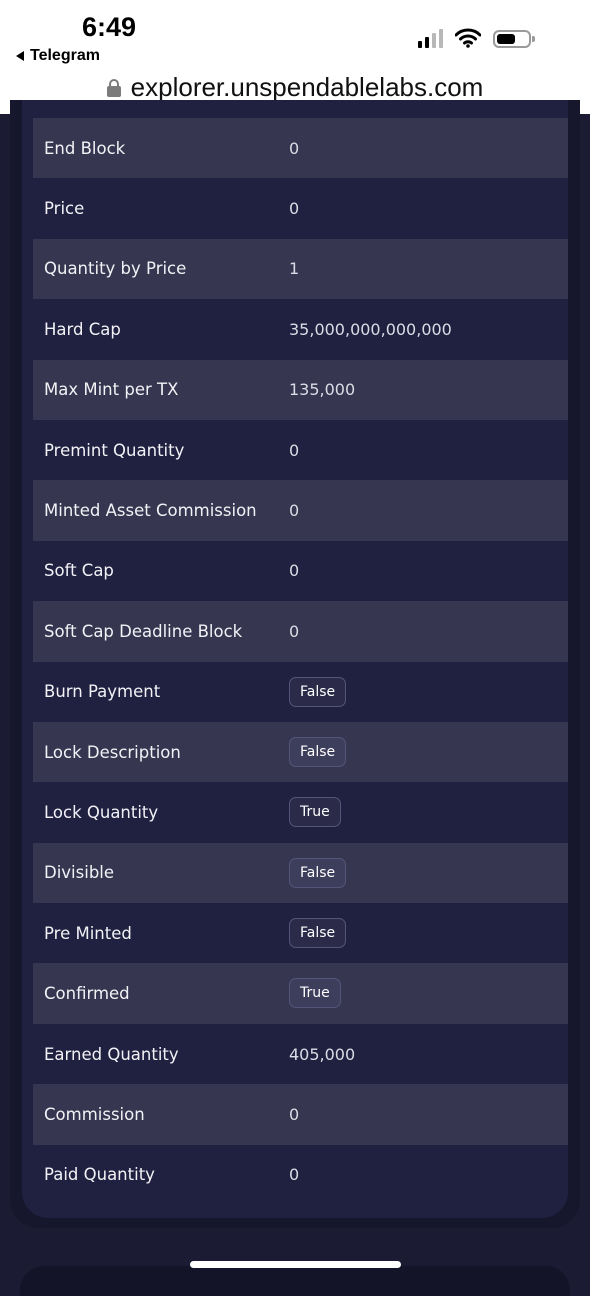 The height and width of the screenshot is (1296, 590). I want to click on row-label: Paid Quantity, so click(99, 1175).